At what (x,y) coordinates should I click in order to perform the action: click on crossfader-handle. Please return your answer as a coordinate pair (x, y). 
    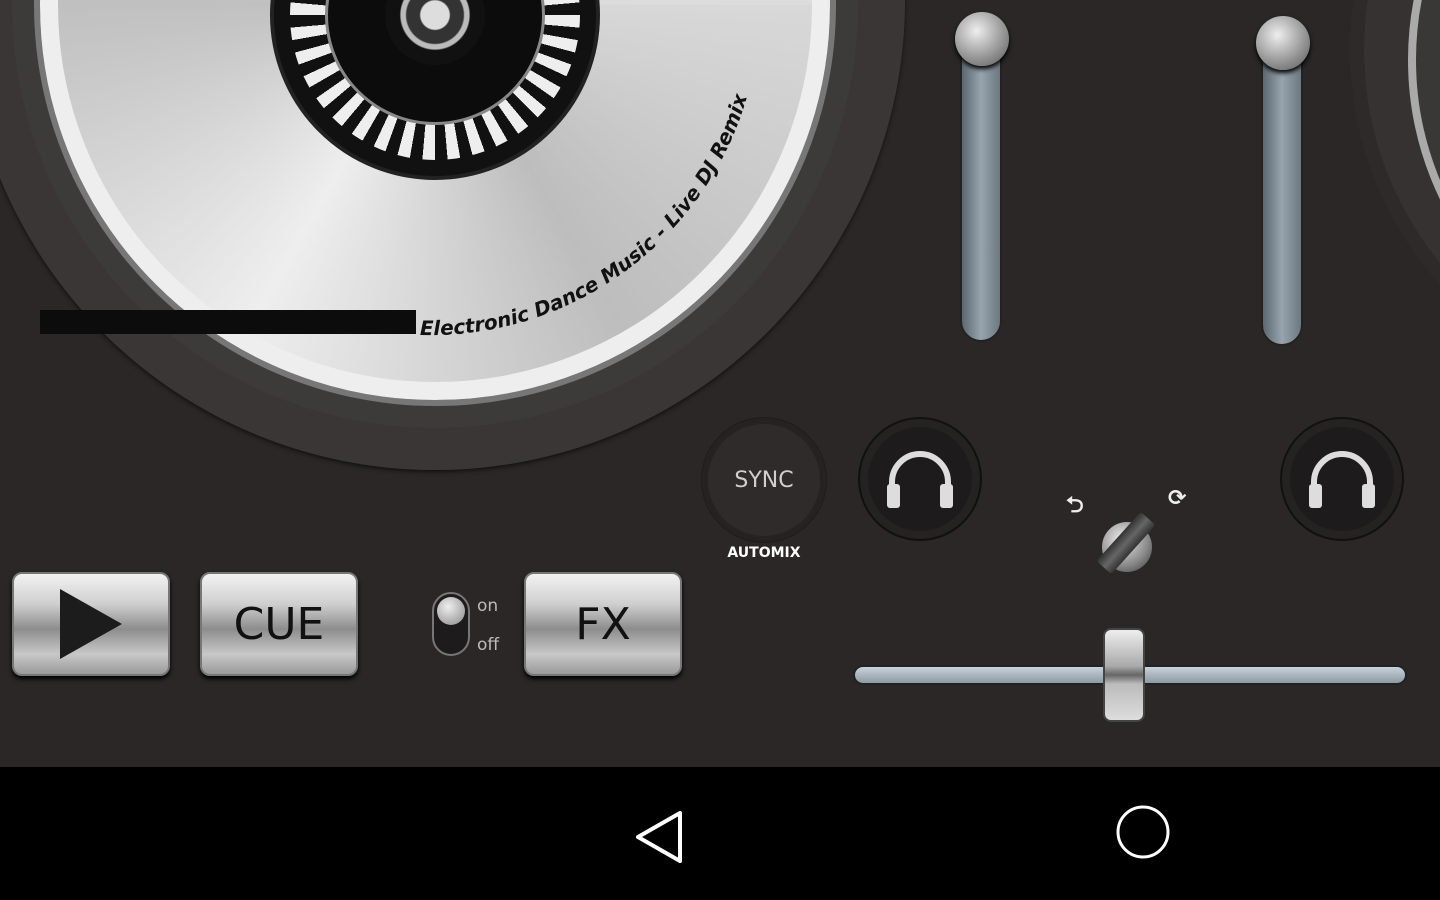
    Looking at the image, I should click on (1124, 675).